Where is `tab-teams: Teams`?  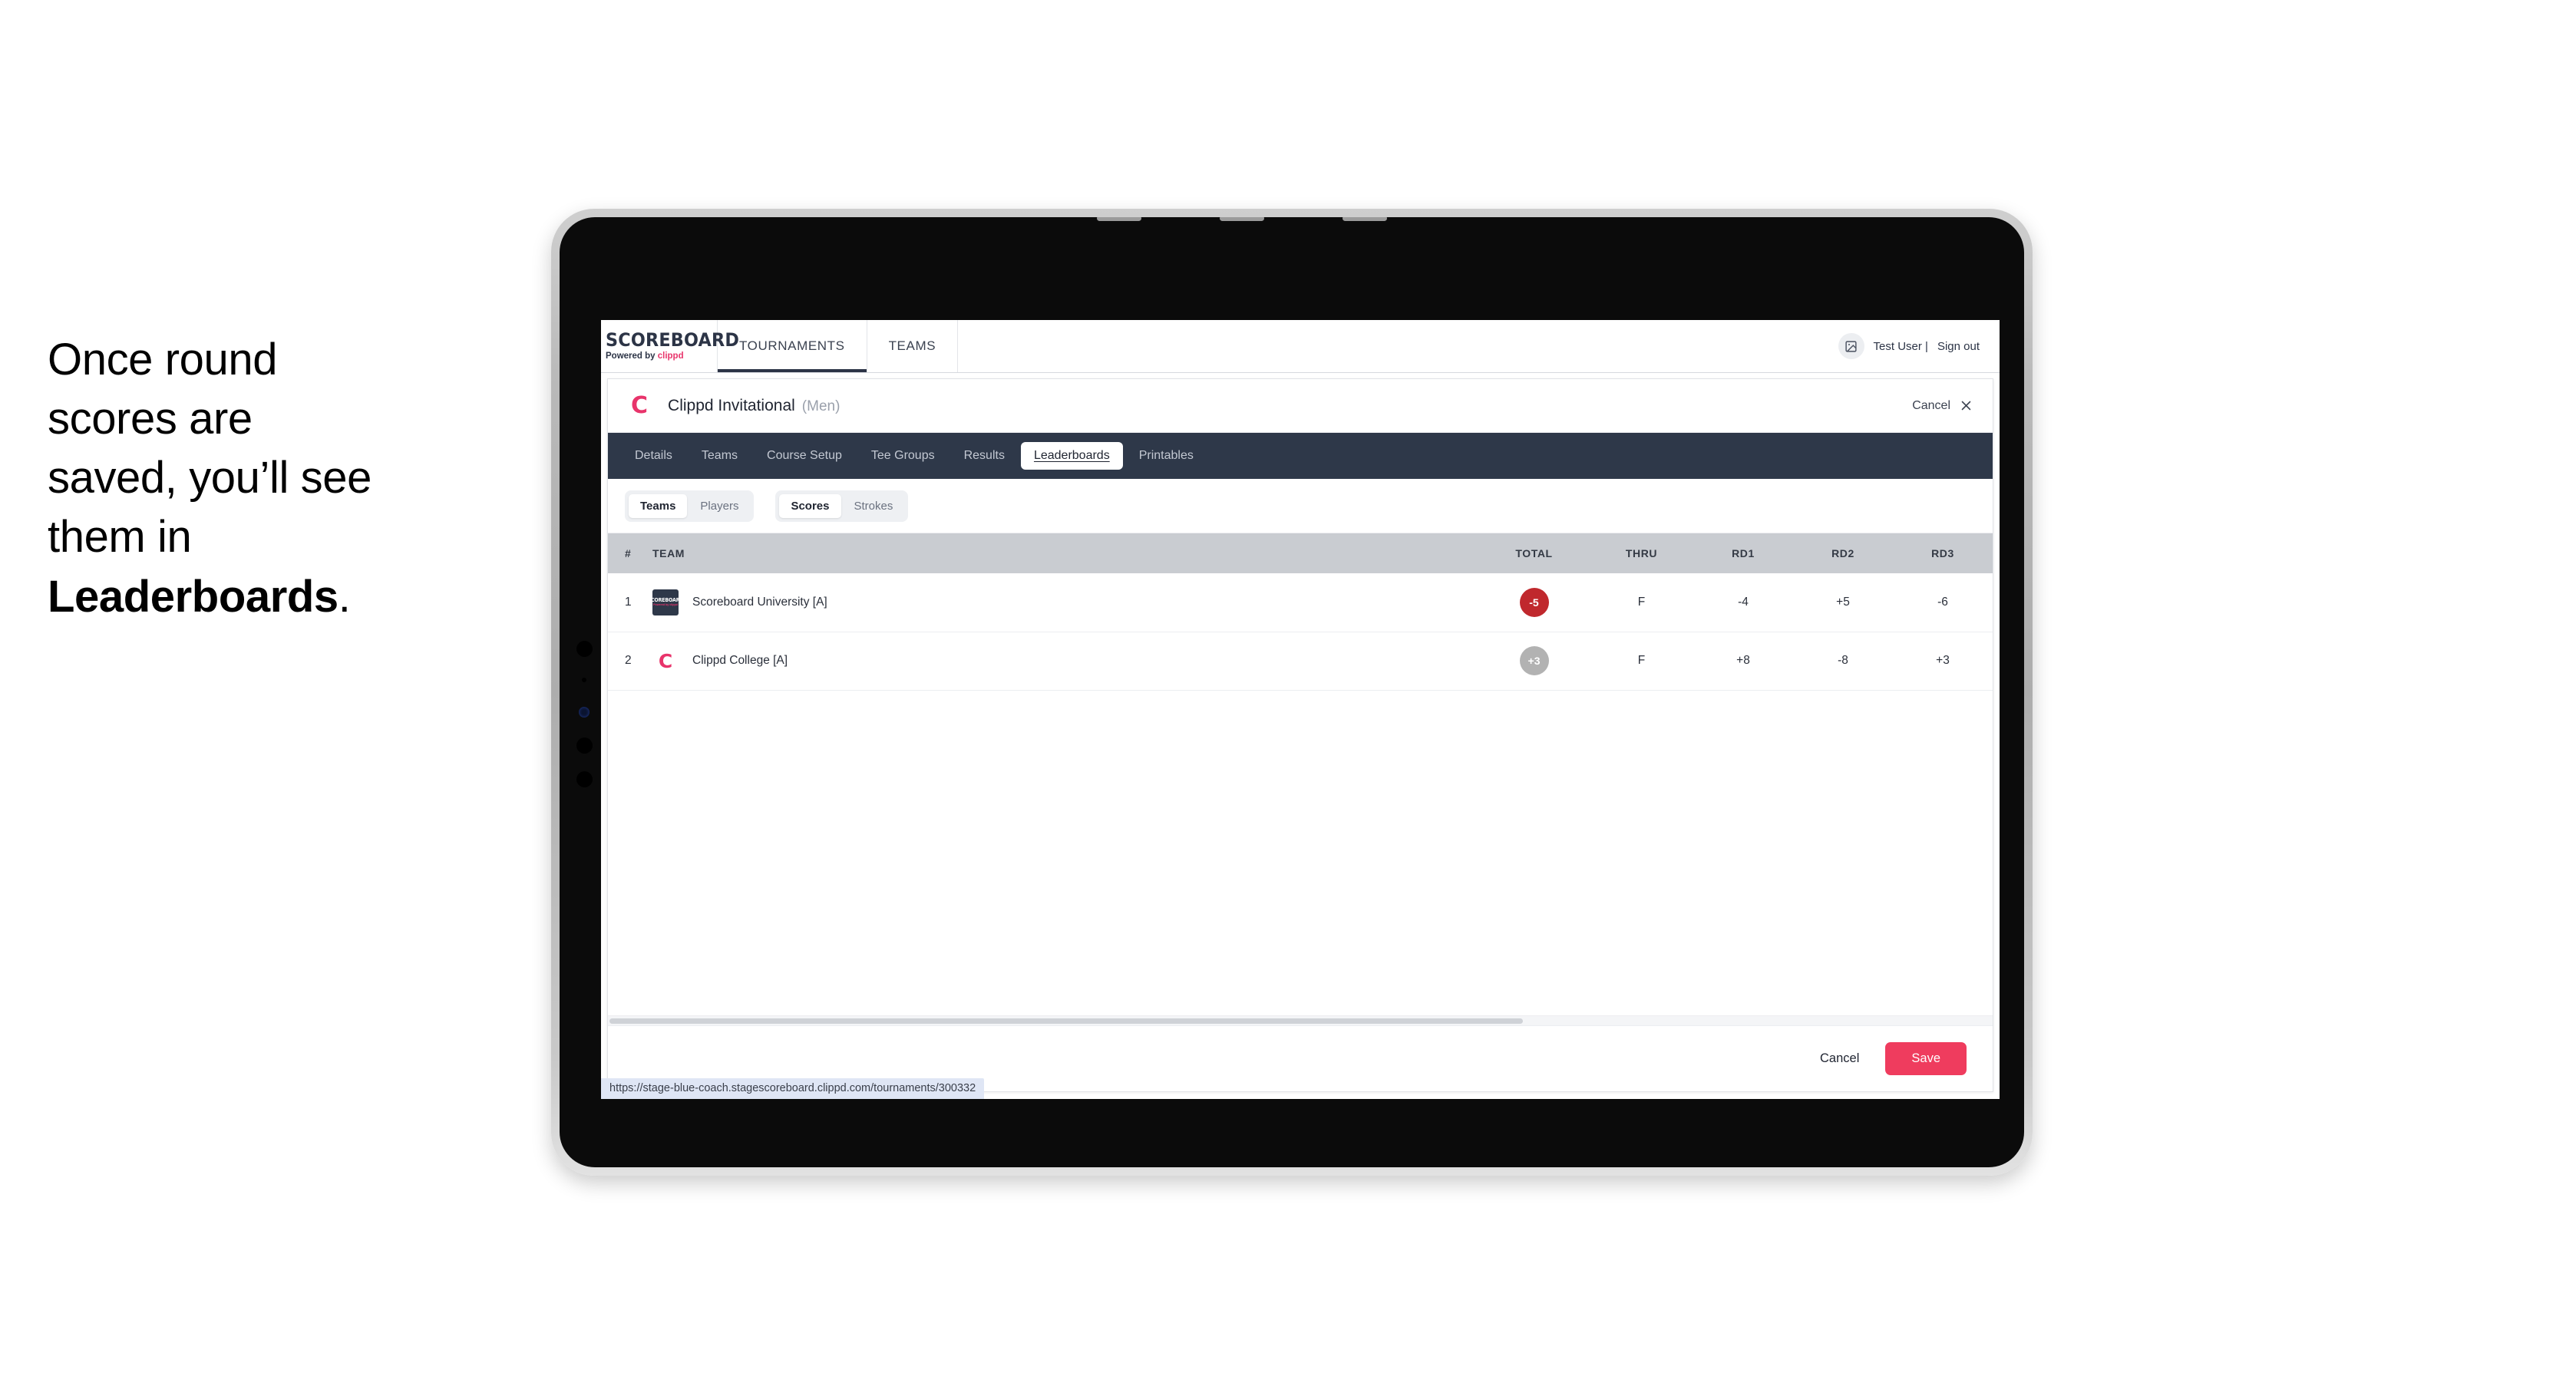 tab-teams: Teams is located at coordinates (720, 456).